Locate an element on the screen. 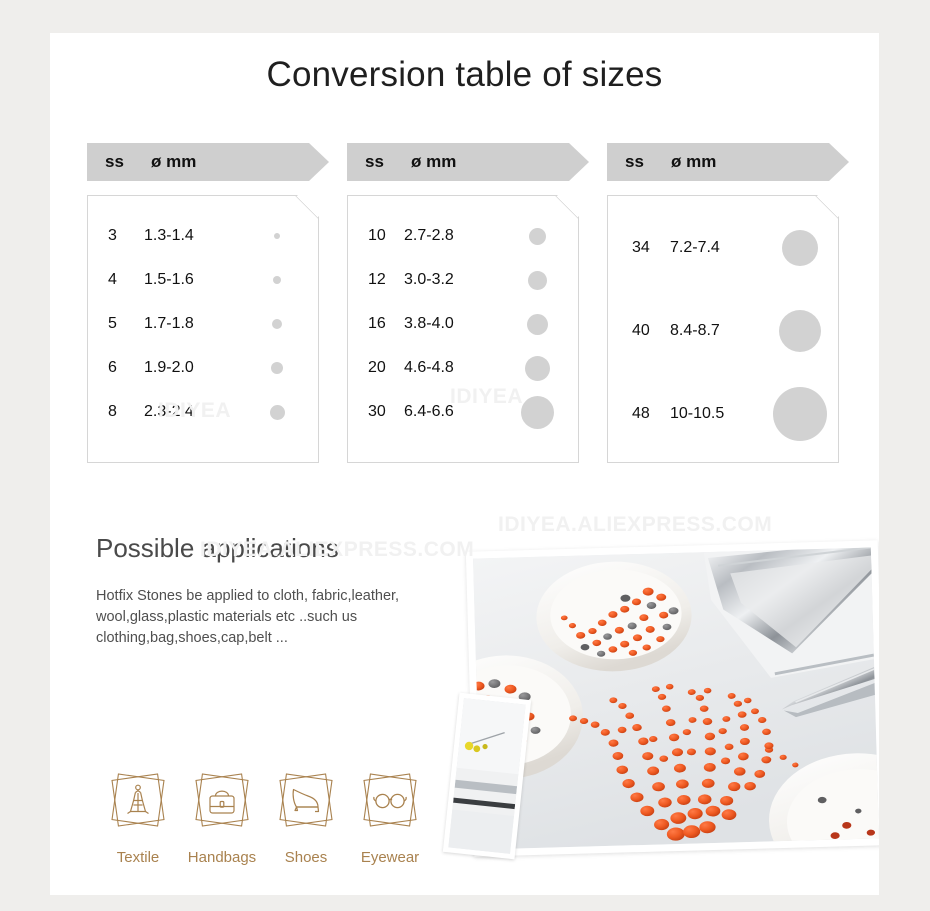 This screenshot has width=930, height=911. application-label: Eyewear is located at coordinates (390, 857).